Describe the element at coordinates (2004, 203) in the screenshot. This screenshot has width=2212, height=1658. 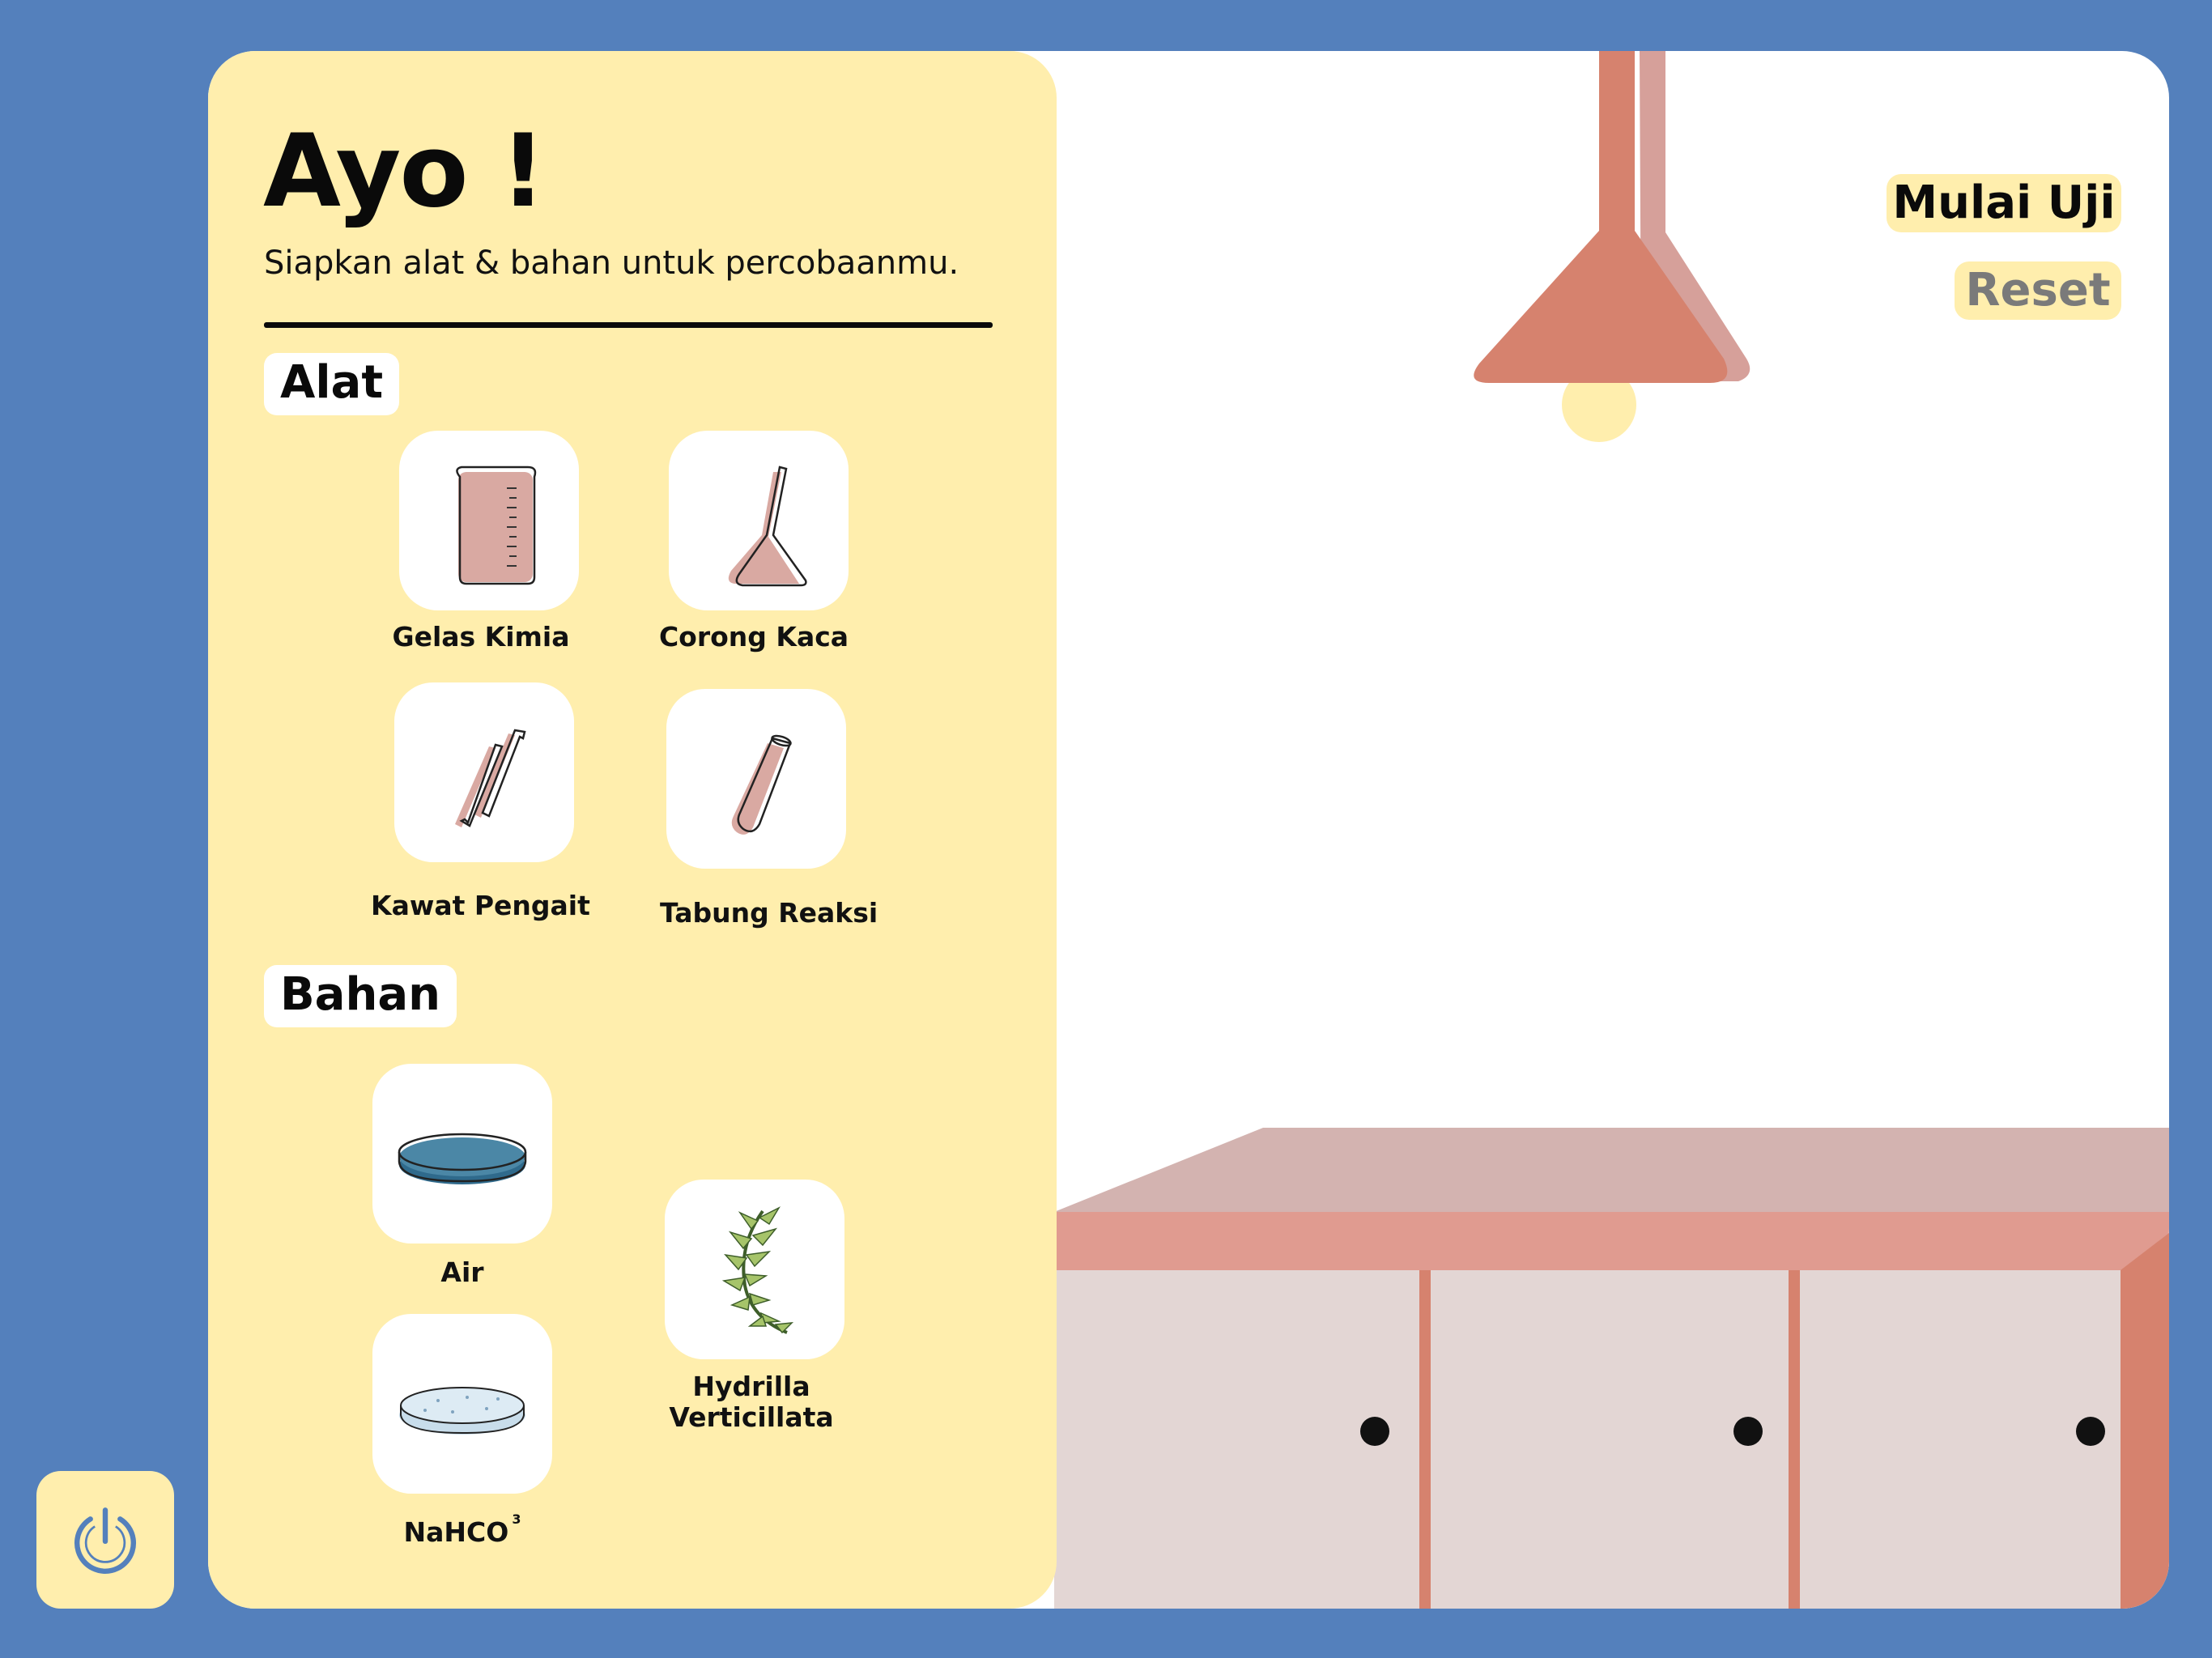
I see `start-test-button: Mulai Uji` at that location.